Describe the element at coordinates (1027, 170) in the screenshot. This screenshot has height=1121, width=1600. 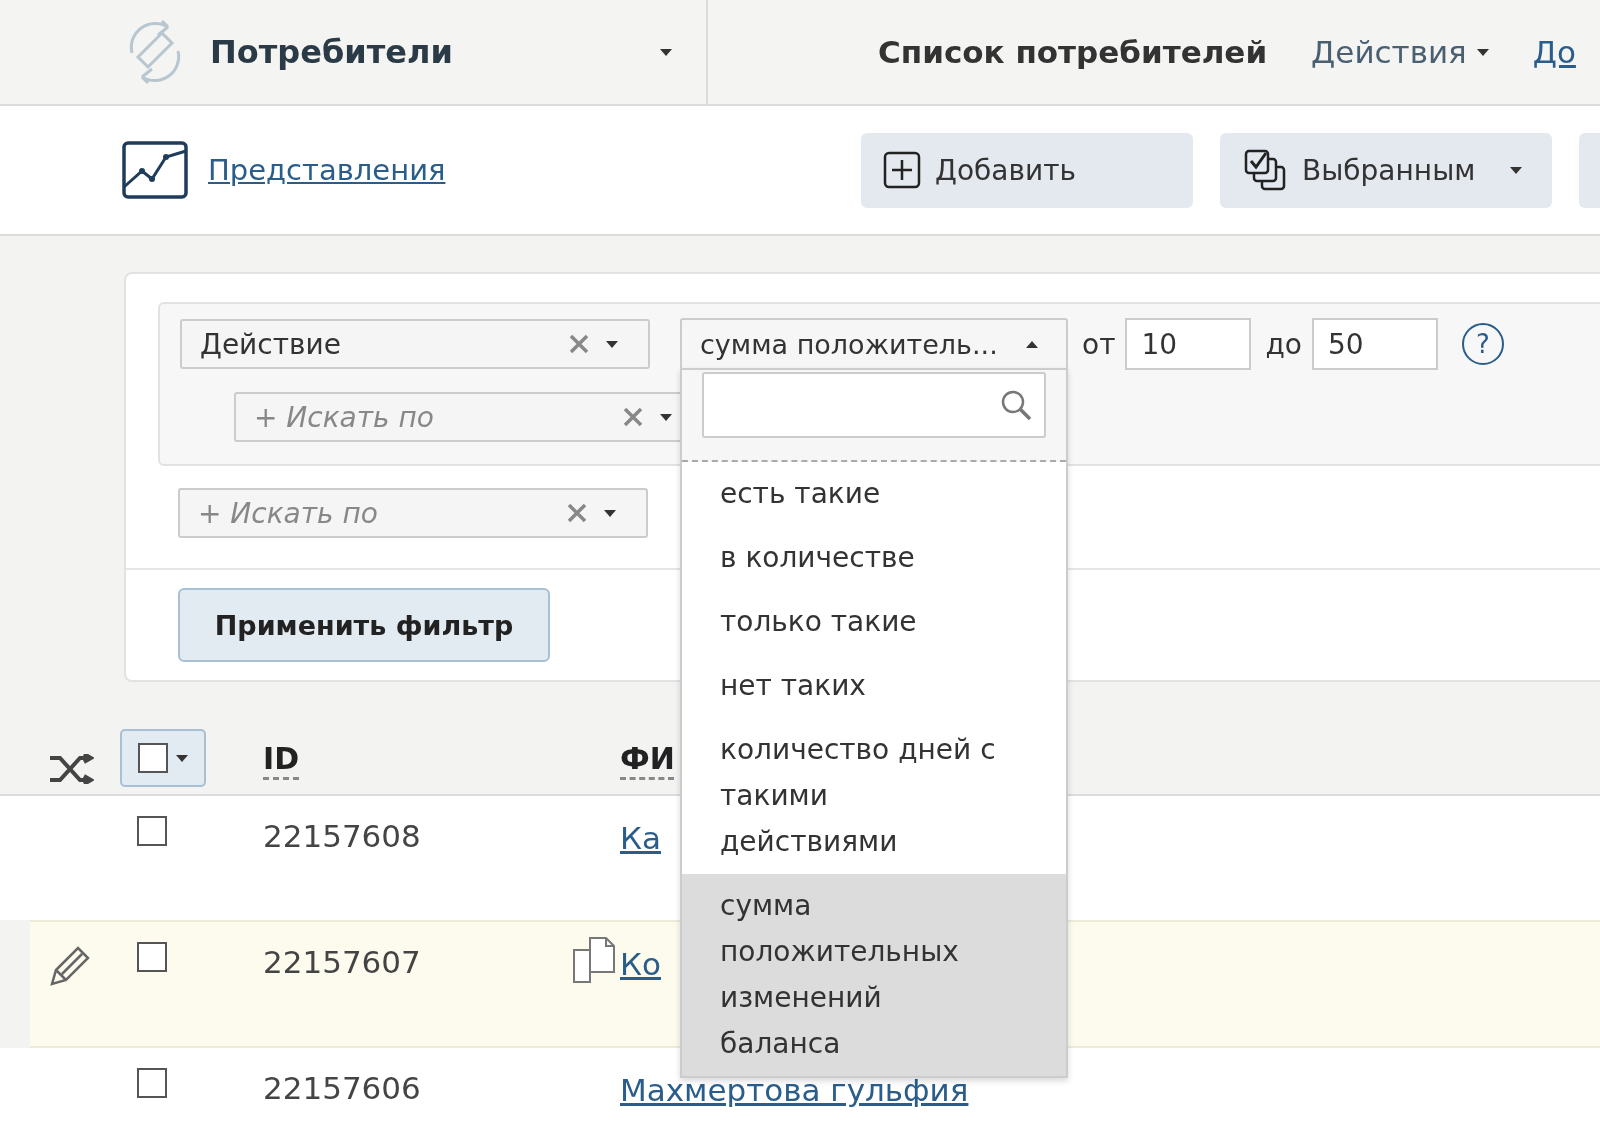
I see `add-button: Добавить` at that location.